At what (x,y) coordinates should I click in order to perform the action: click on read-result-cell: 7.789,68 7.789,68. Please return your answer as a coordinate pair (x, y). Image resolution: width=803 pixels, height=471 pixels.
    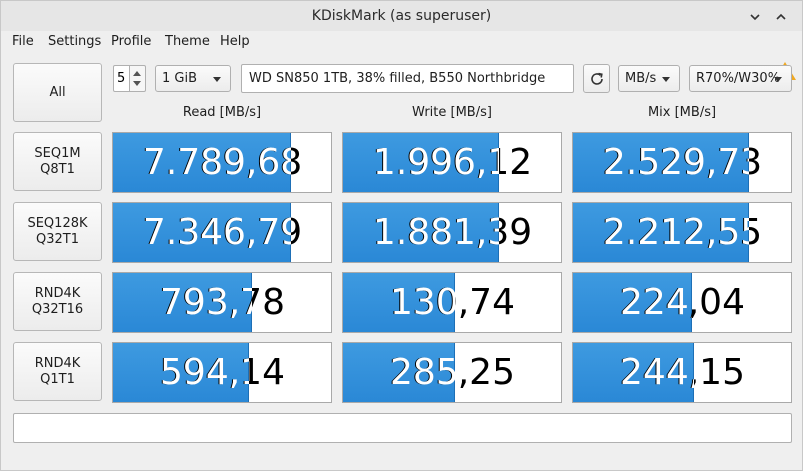
    Looking at the image, I should click on (222, 162).